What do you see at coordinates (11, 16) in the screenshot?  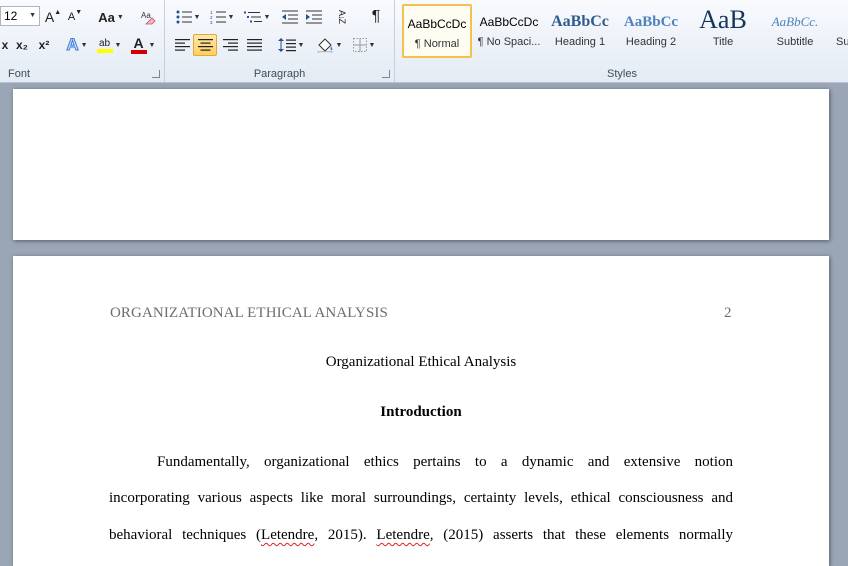 I see `font-size-value: 12` at bounding box center [11, 16].